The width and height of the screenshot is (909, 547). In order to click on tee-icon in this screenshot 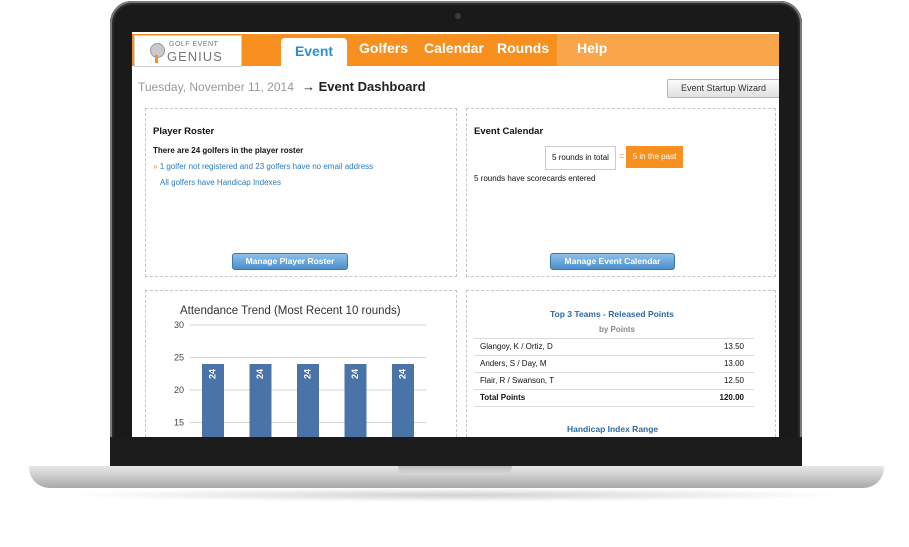, I will do `click(156, 59)`.